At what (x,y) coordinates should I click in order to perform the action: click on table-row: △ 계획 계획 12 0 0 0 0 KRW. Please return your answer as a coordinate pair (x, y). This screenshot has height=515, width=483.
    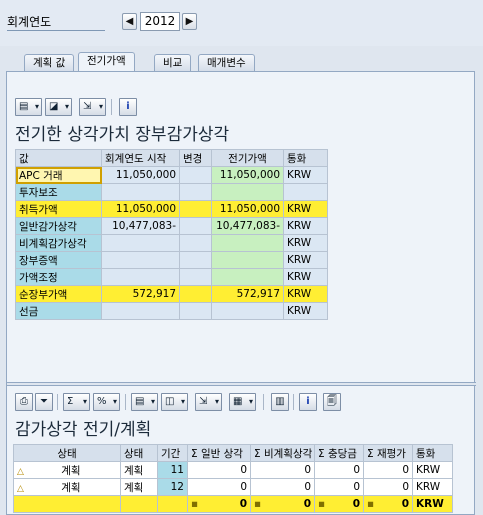
    Looking at the image, I should click on (233, 487).